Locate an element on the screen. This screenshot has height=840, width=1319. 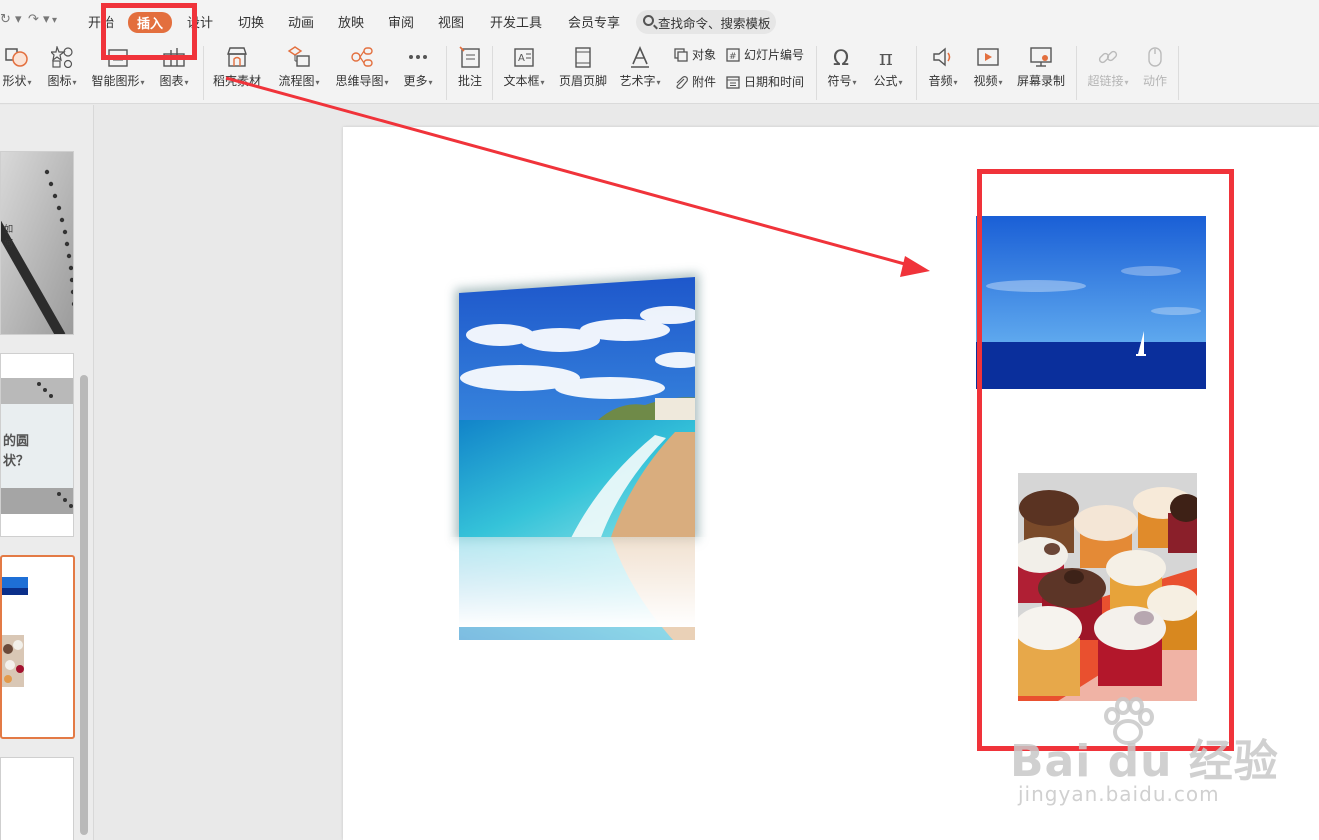
tab-developer: 开发工具 is located at coordinates (516, 21).